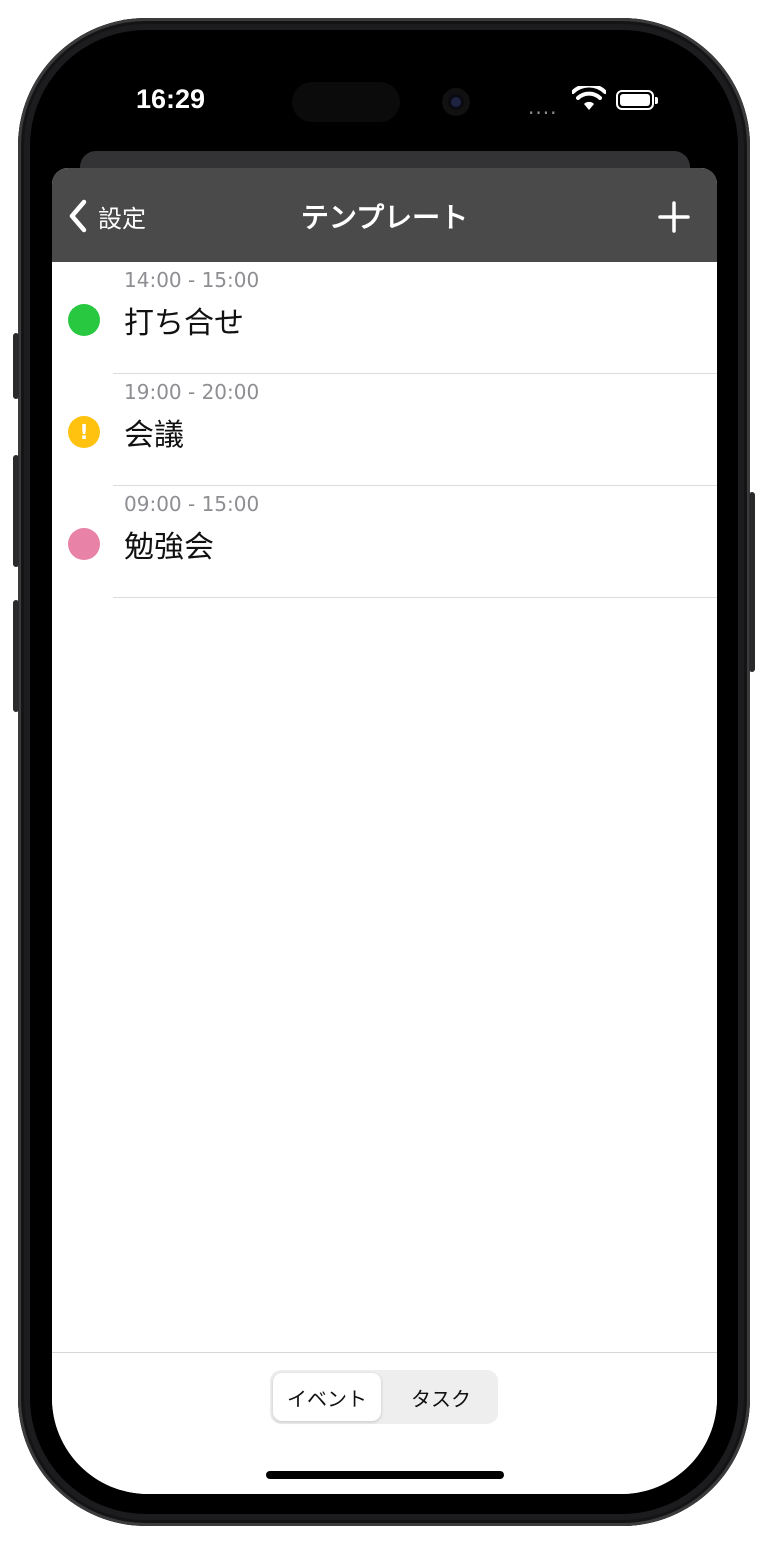  I want to click on volume-down-button, so click(16, 656).